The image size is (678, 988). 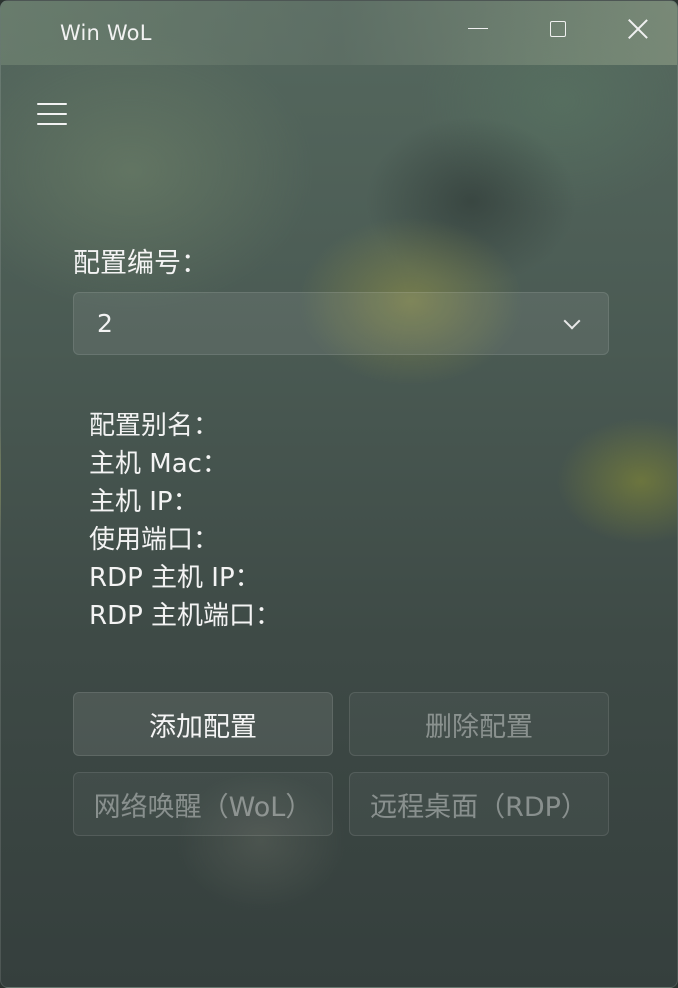 I want to click on minimize-button, so click(x=478, y=33).